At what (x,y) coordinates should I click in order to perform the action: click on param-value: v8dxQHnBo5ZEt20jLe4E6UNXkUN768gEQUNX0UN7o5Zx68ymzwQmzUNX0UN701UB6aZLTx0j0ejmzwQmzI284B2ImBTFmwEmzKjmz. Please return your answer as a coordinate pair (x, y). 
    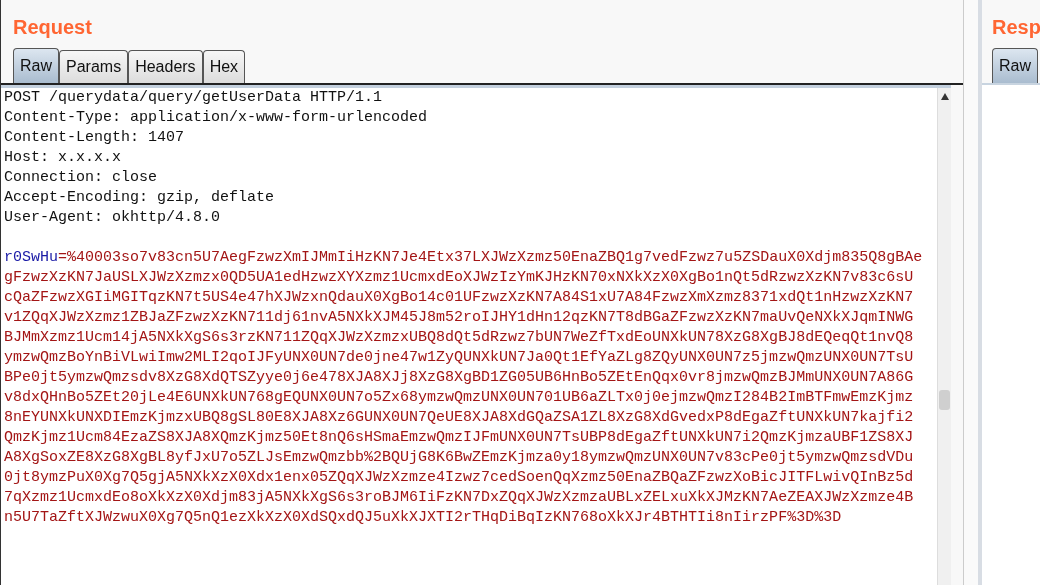
    Looking at the image, I should click on (459, 398).